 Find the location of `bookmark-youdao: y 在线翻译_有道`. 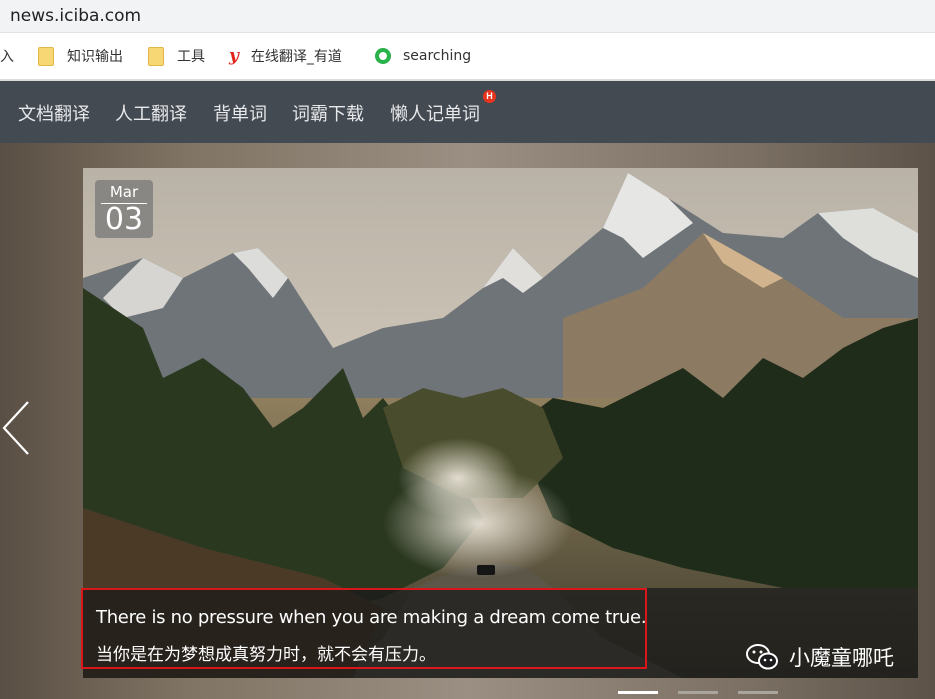

bookmark-youdao: y 在线翻译_有道 is located at coordinates (285, 56).